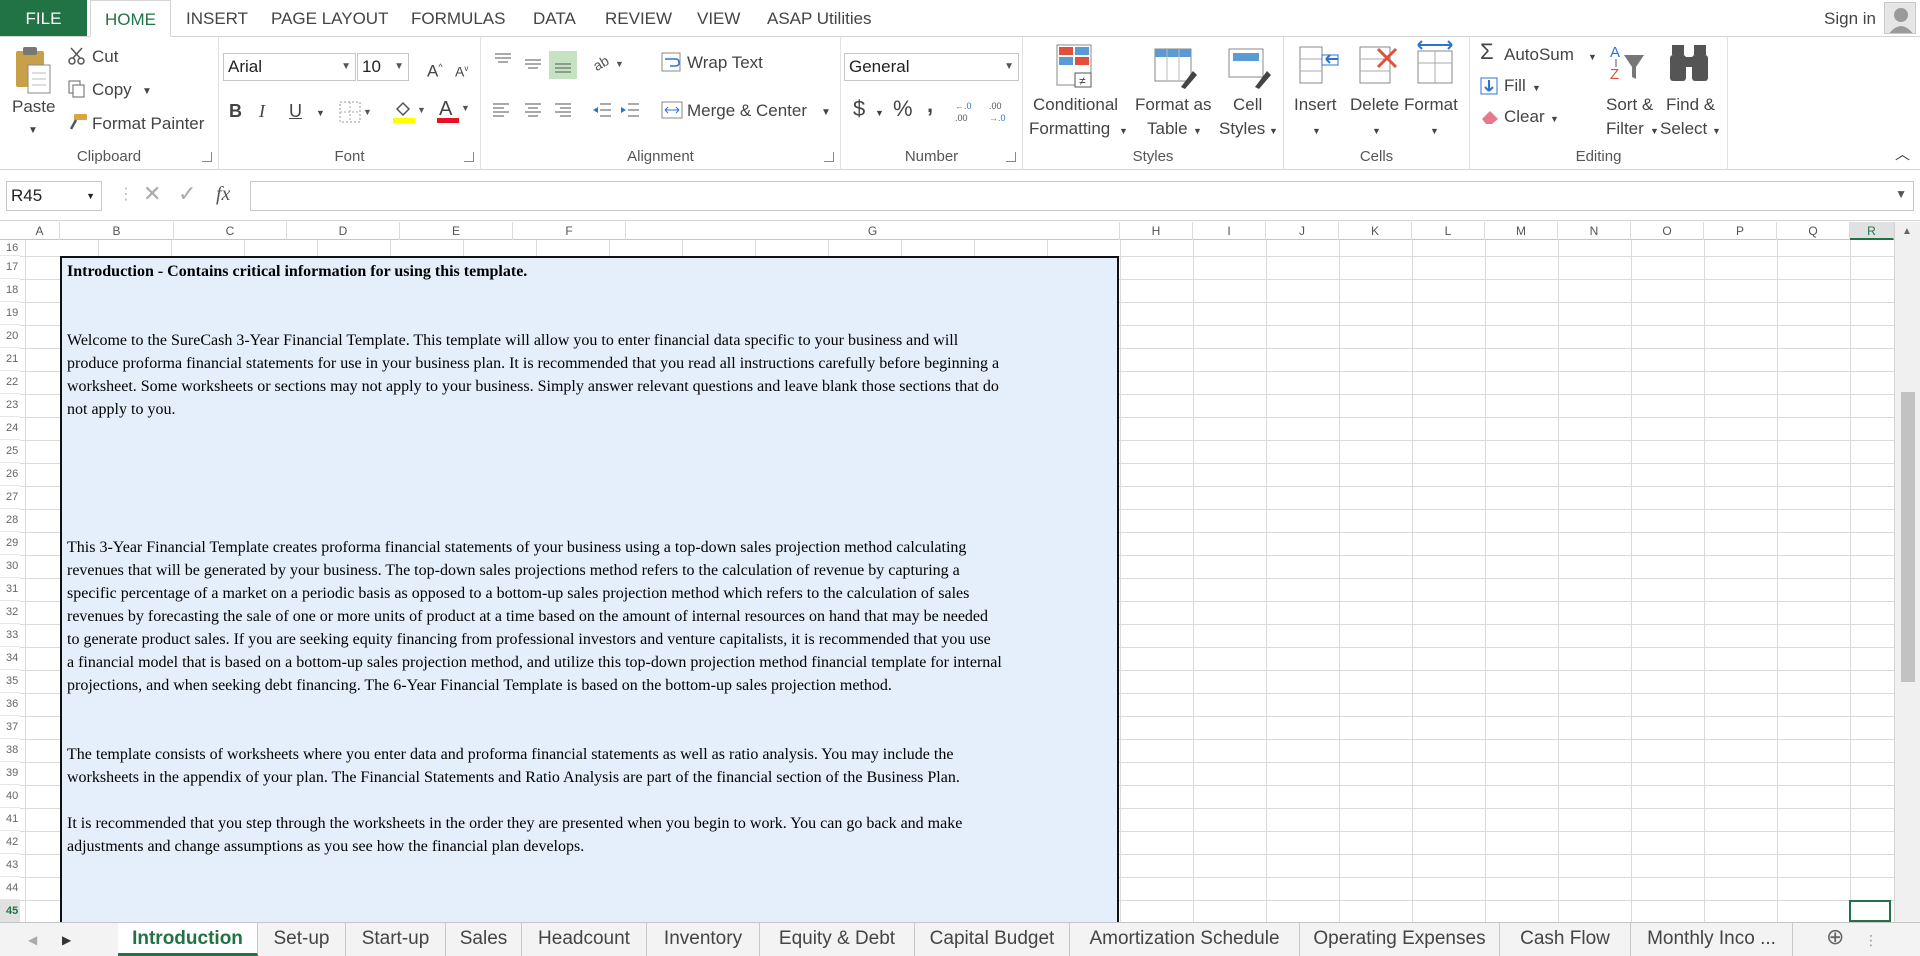 The image size is (1920, 956). What do you see at coordinates (126, 195) in the screenshot?
I see `formula-bar-resize-icon: ⋮` at bounding box center [126, 195].